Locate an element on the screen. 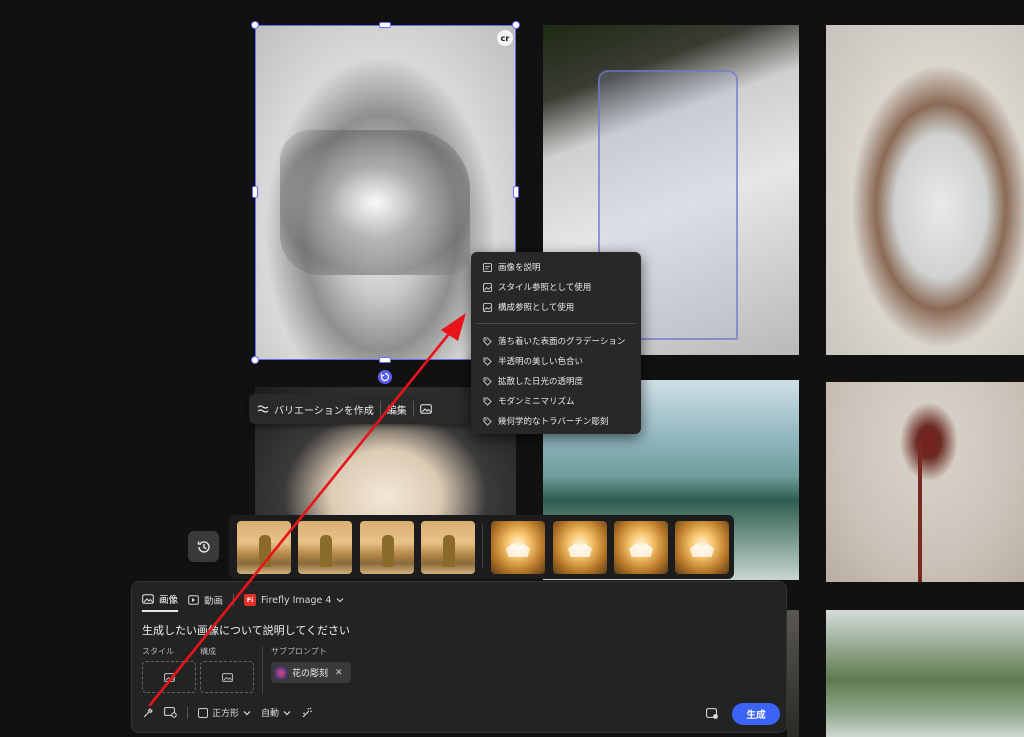 Image resolution: width=1024 pixels, height=737 pixels. square-icon is located at coordinates (203, 712).